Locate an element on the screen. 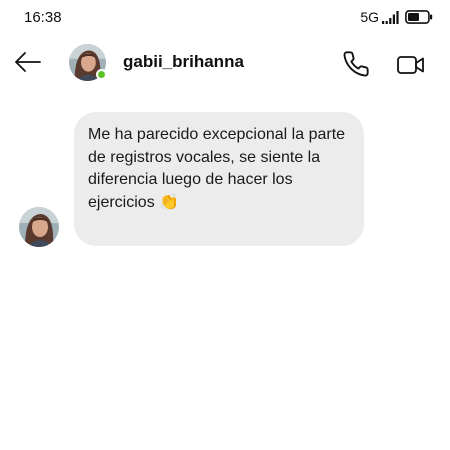 The height and width of the screenshot is (450, 450). status-time: 16:38 is located at coordinates (43, 17).